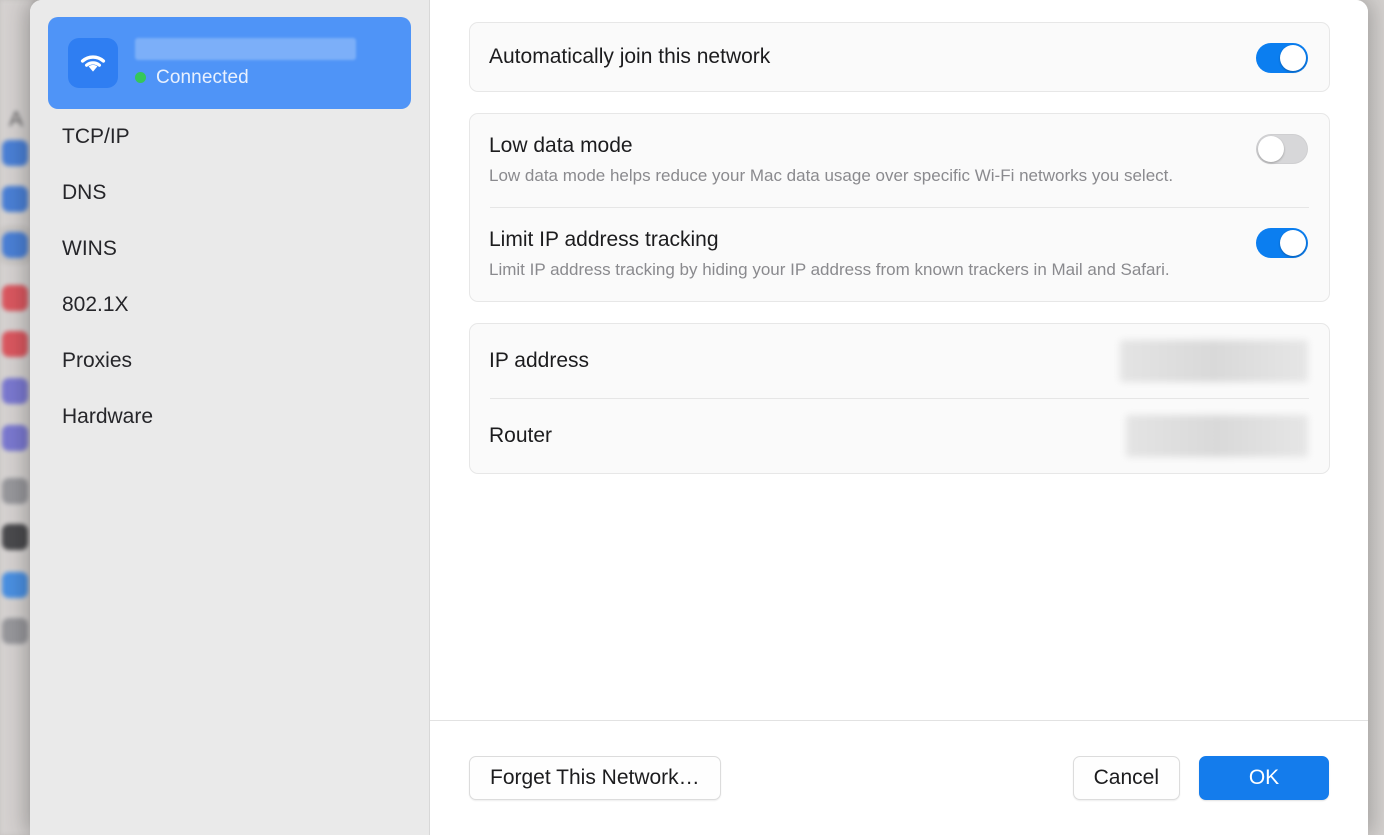 This screenshot has height=835, width=1384. I want to click on auto-join-toggle, so click(1282, 58).